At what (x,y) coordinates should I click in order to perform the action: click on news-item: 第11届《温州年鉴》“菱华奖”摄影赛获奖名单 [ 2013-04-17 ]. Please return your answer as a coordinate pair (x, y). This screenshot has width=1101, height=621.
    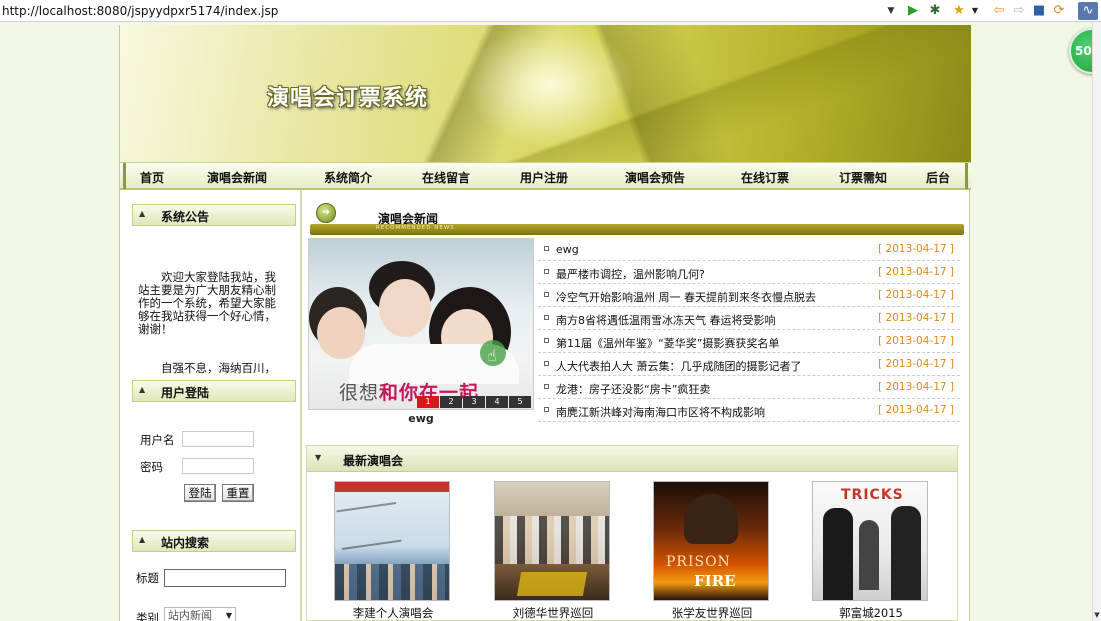
    Looking at the image, I should click on (749, 341).